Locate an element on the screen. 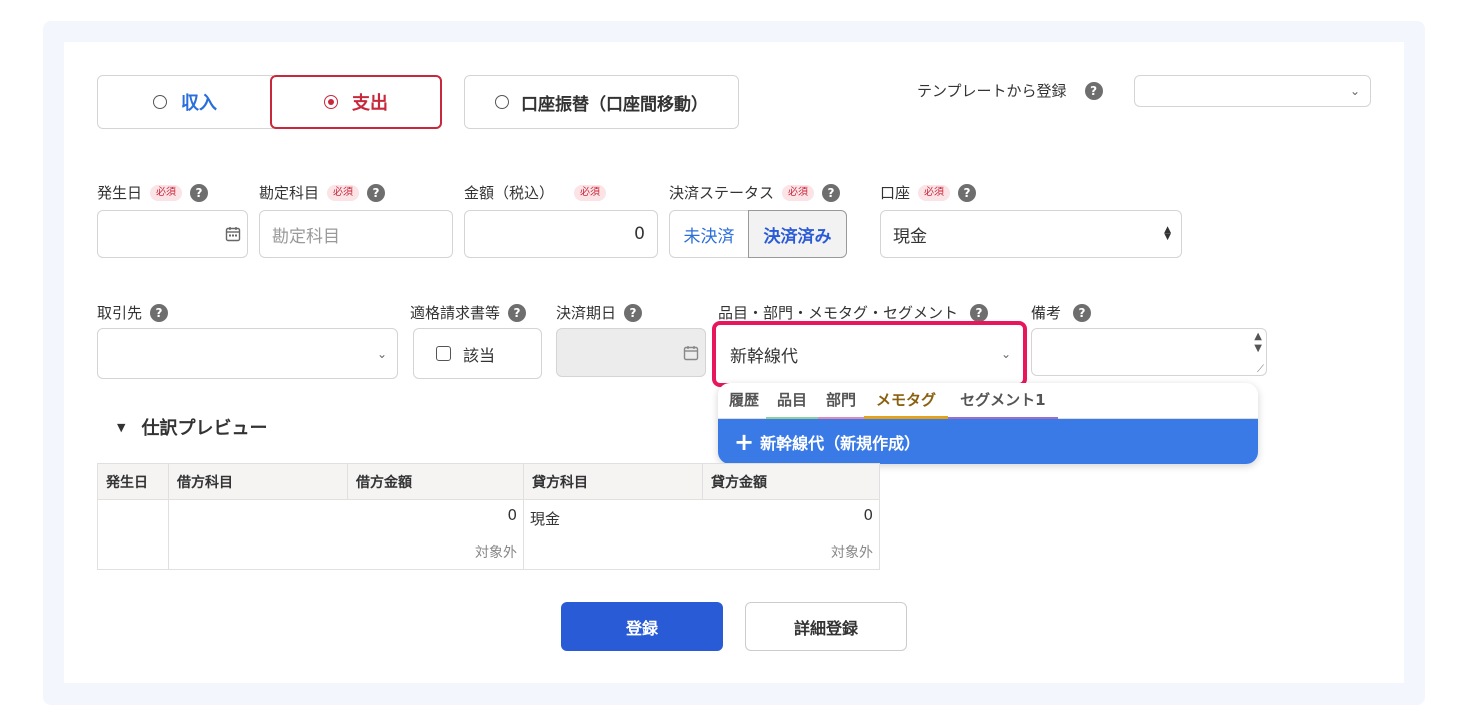 The height and width of the screenshot is (724, 1469). credit-account-text: 現金 is located at coordinates (545, 519).